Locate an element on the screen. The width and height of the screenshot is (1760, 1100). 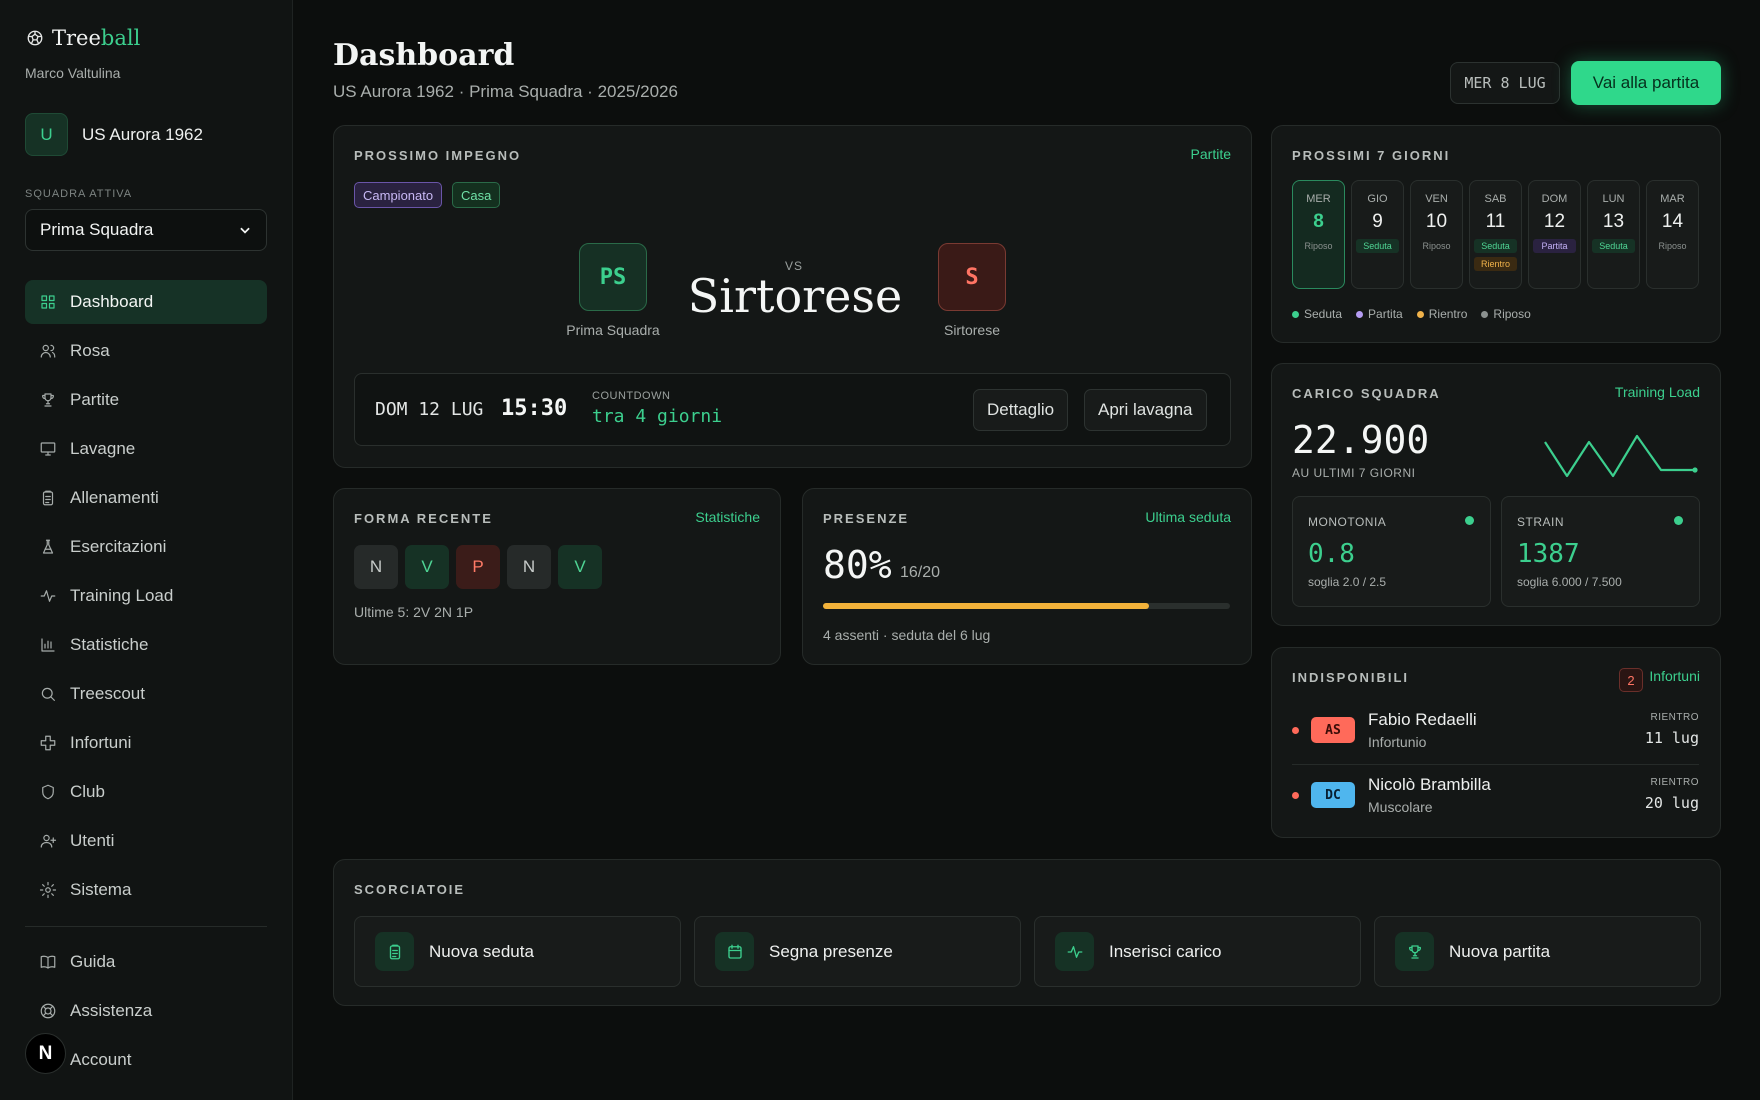
monotony-threshold: soglia 2.0 / 2.5 is located at coordinates (1347, 582).